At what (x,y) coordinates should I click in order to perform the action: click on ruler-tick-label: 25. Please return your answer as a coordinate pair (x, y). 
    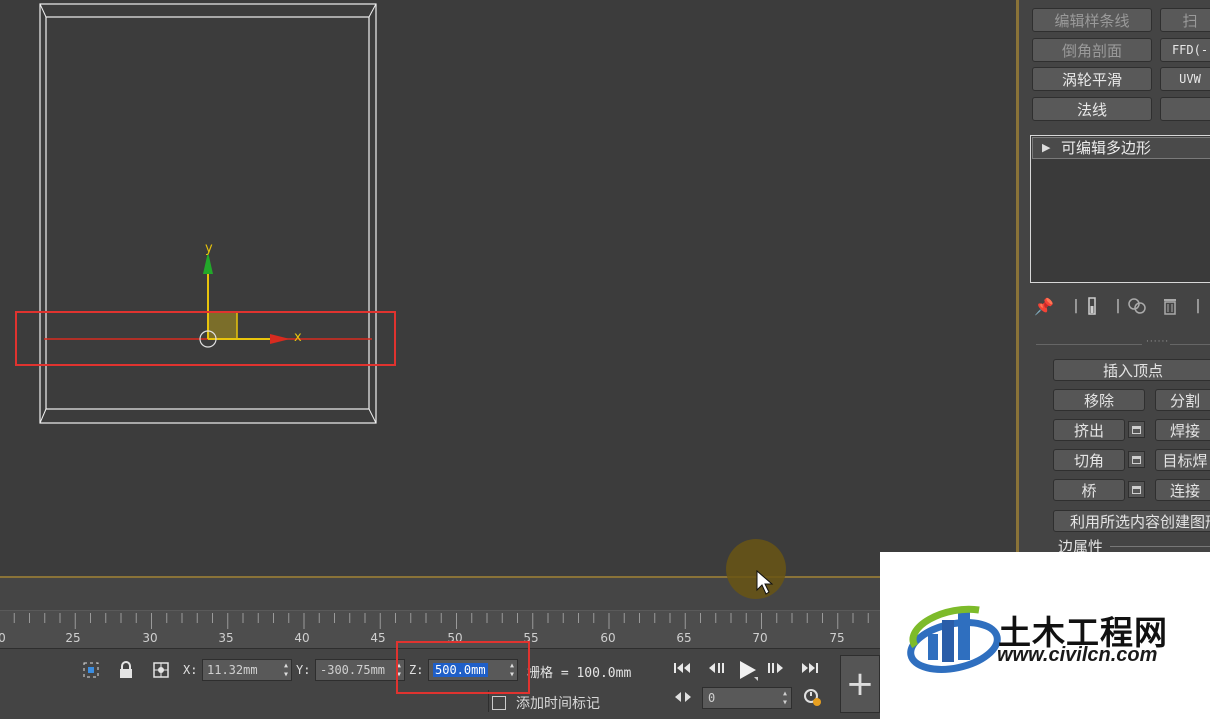
    Looking at the image, I should click on (73, 638).